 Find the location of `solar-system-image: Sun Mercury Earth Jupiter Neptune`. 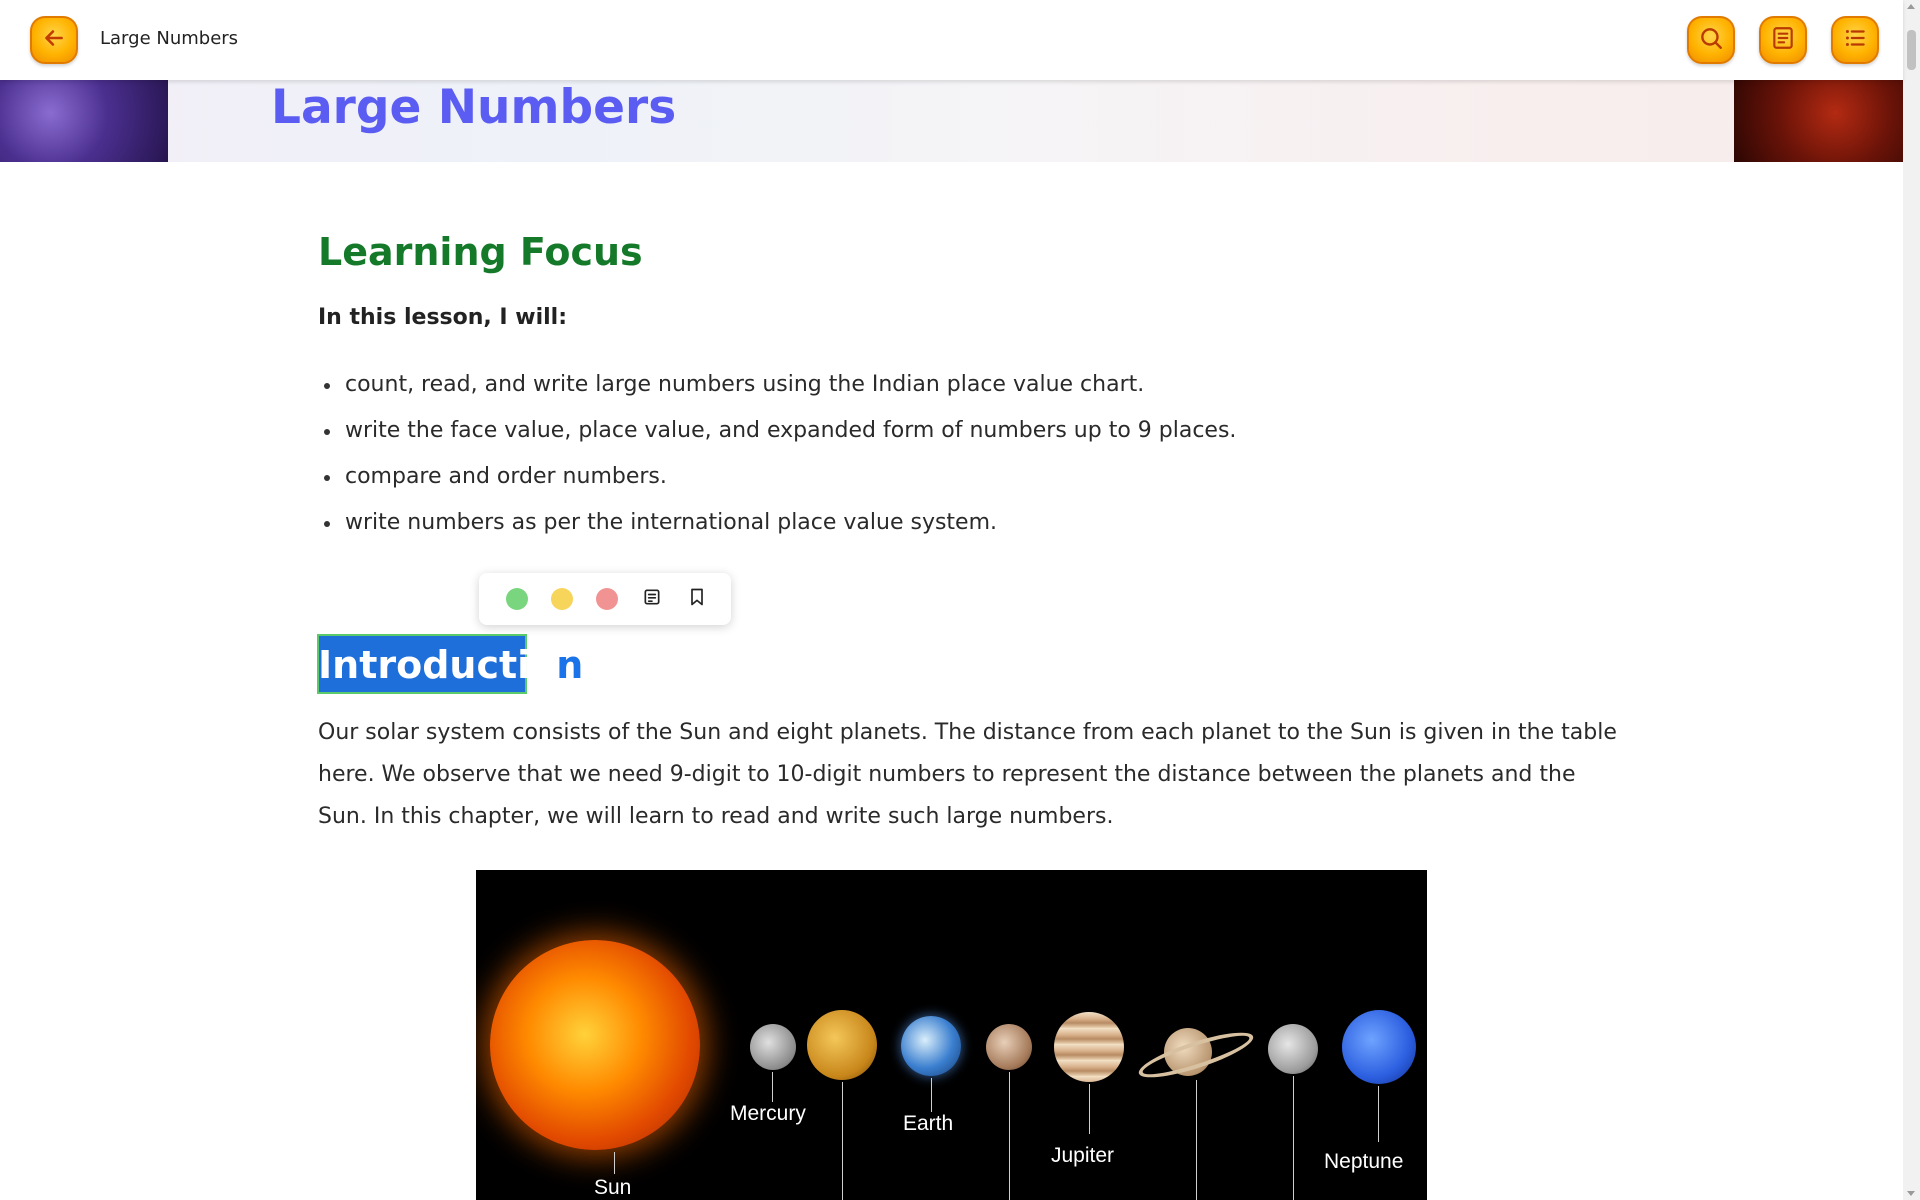

solar-system-image: Sun Mercury Earth Jupiter Neptune is located at coordinates (951, 1035).